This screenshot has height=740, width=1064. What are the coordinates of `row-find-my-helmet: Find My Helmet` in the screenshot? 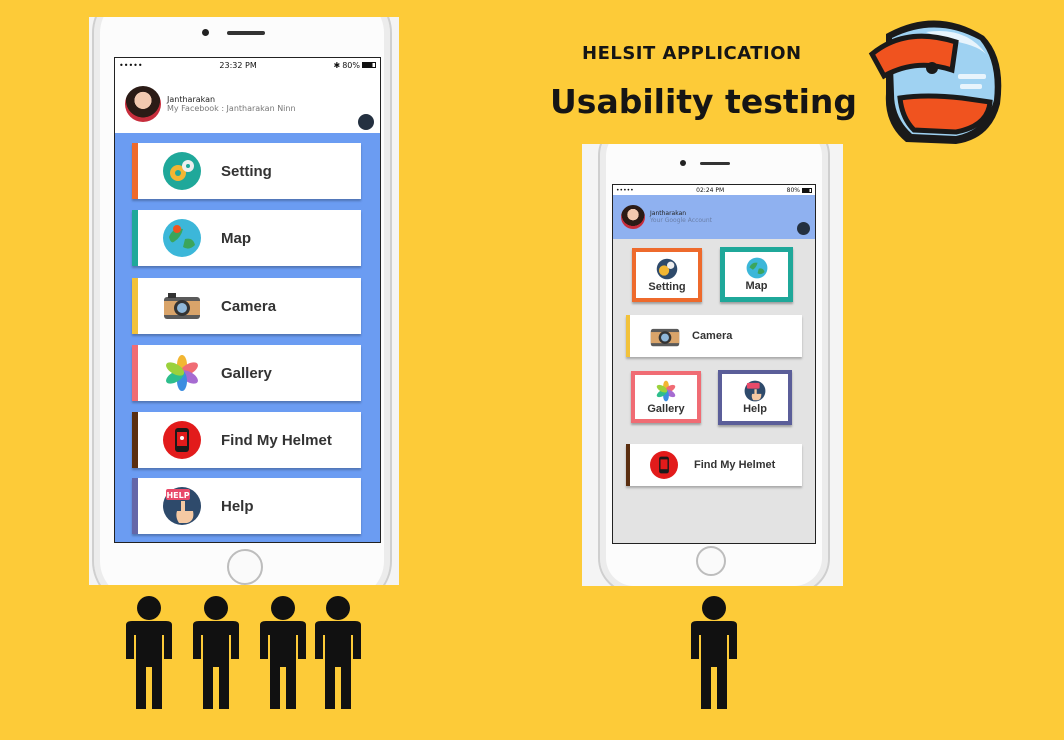 It's located at (714, 465).